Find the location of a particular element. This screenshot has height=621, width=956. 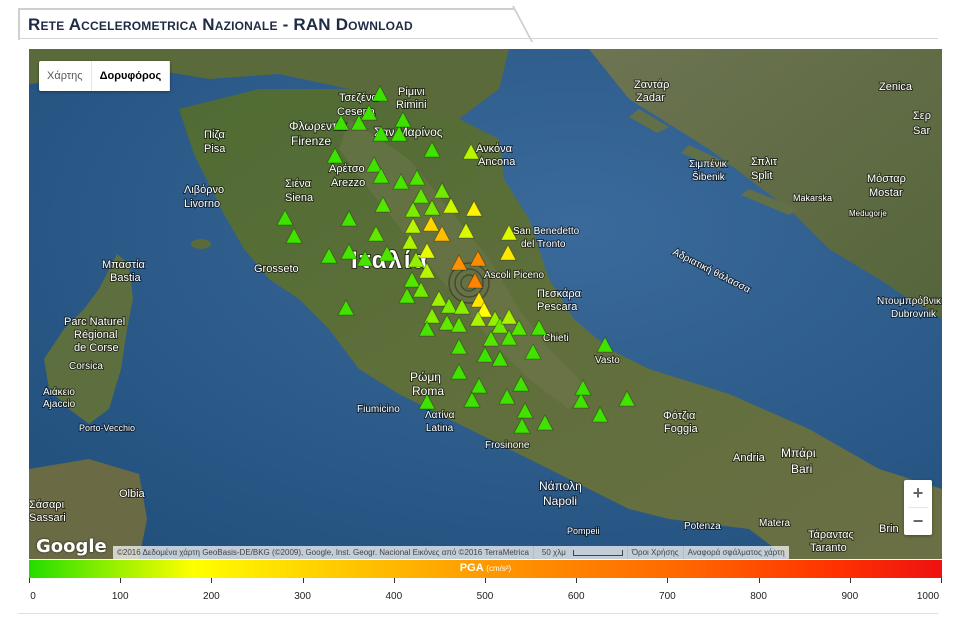

place-label: Σάσαρι is located at coordinates (47, 505).